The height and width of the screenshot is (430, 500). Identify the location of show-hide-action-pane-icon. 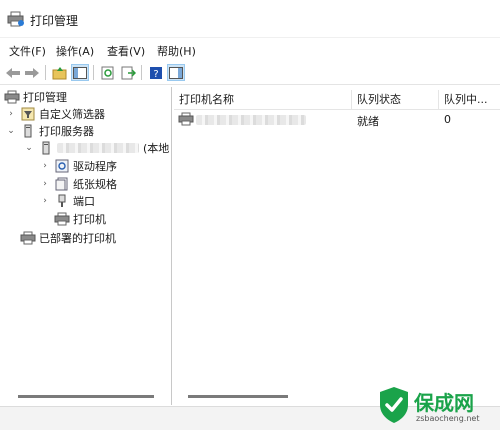
(176, 72).